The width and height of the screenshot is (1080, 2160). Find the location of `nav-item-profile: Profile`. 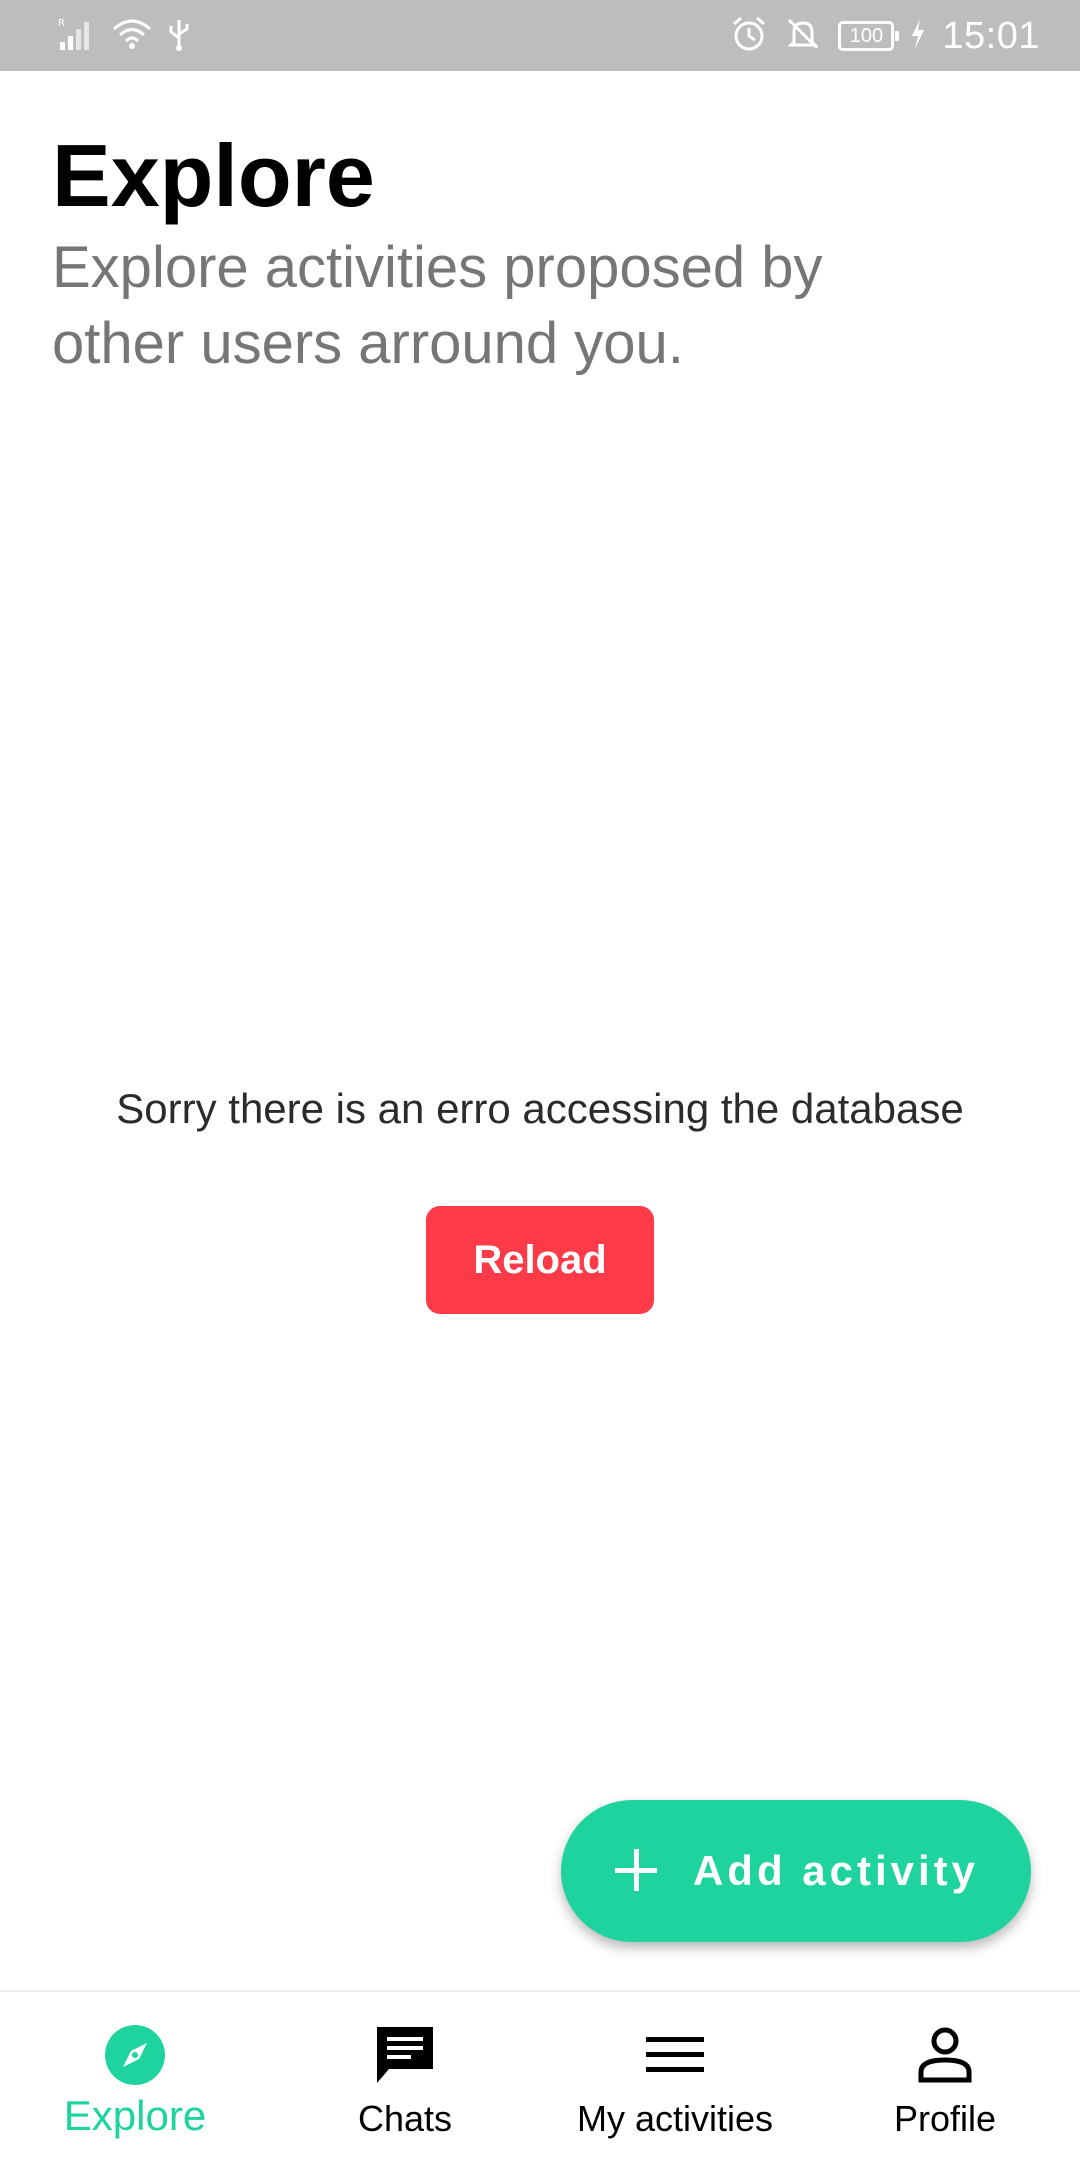

nav-item-profile: Profile is located at coordinates (945, 2076).